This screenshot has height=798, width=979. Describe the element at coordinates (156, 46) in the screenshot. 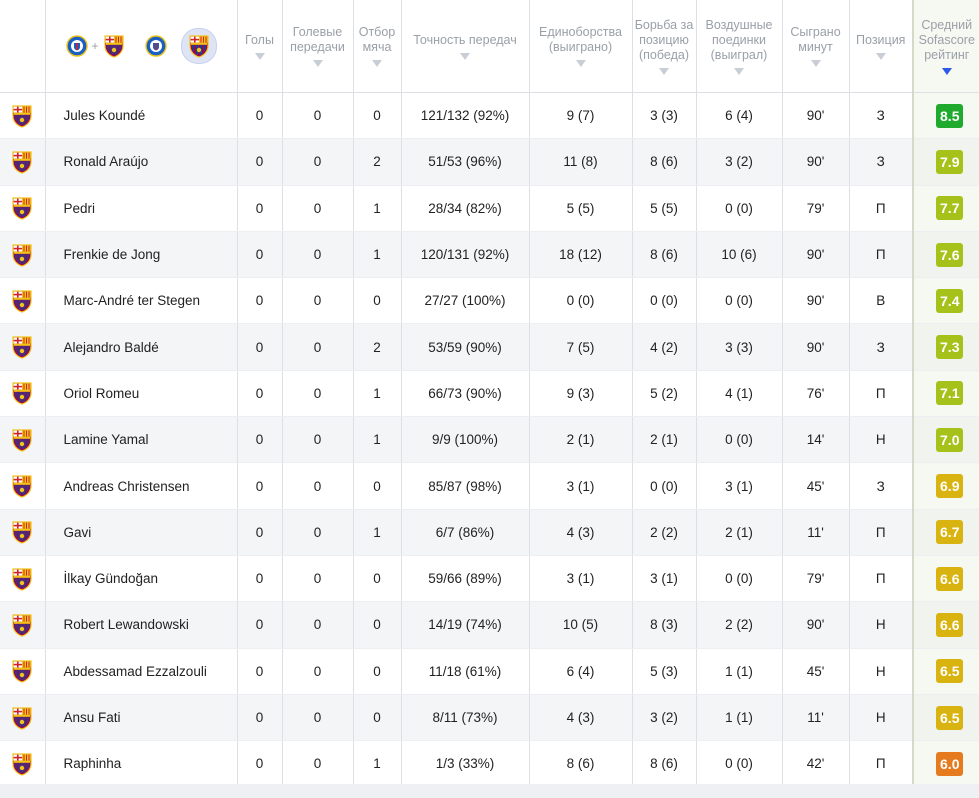

I see `filter-getafe` at that location.